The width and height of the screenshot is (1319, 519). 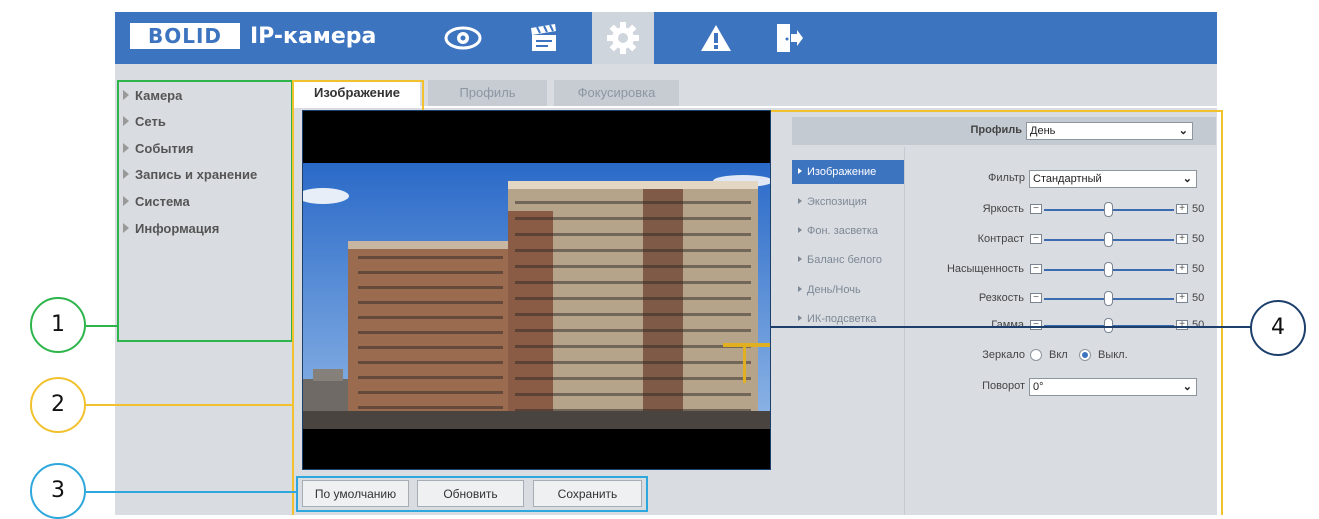 What do you see at coordinates (205, 211) in the screenshot?
I see `sidebar-highlight` at bounding box center [205, 211].